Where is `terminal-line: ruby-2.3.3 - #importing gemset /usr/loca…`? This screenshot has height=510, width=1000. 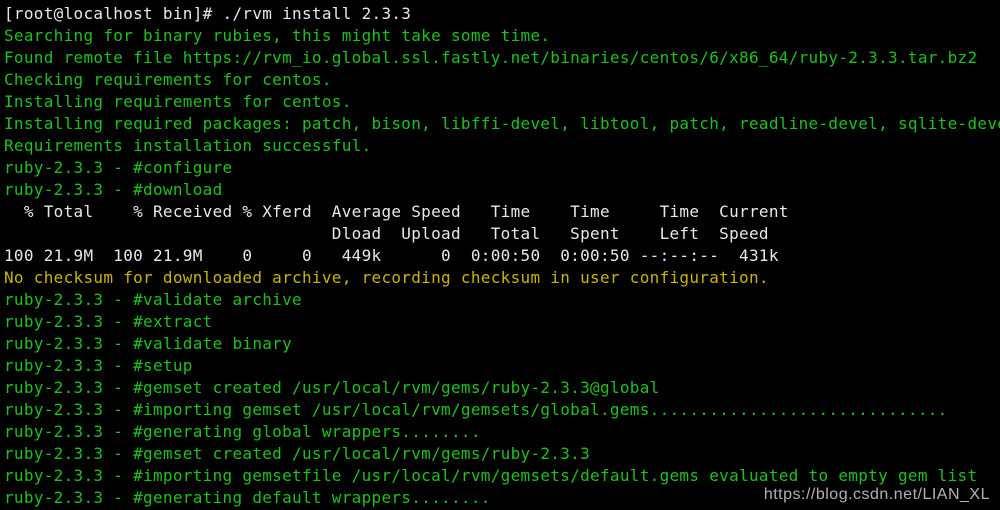 terminal-line: ruby-2.3.3 - #importing gemset /usr/loca… is located at coordinates (476, 409).